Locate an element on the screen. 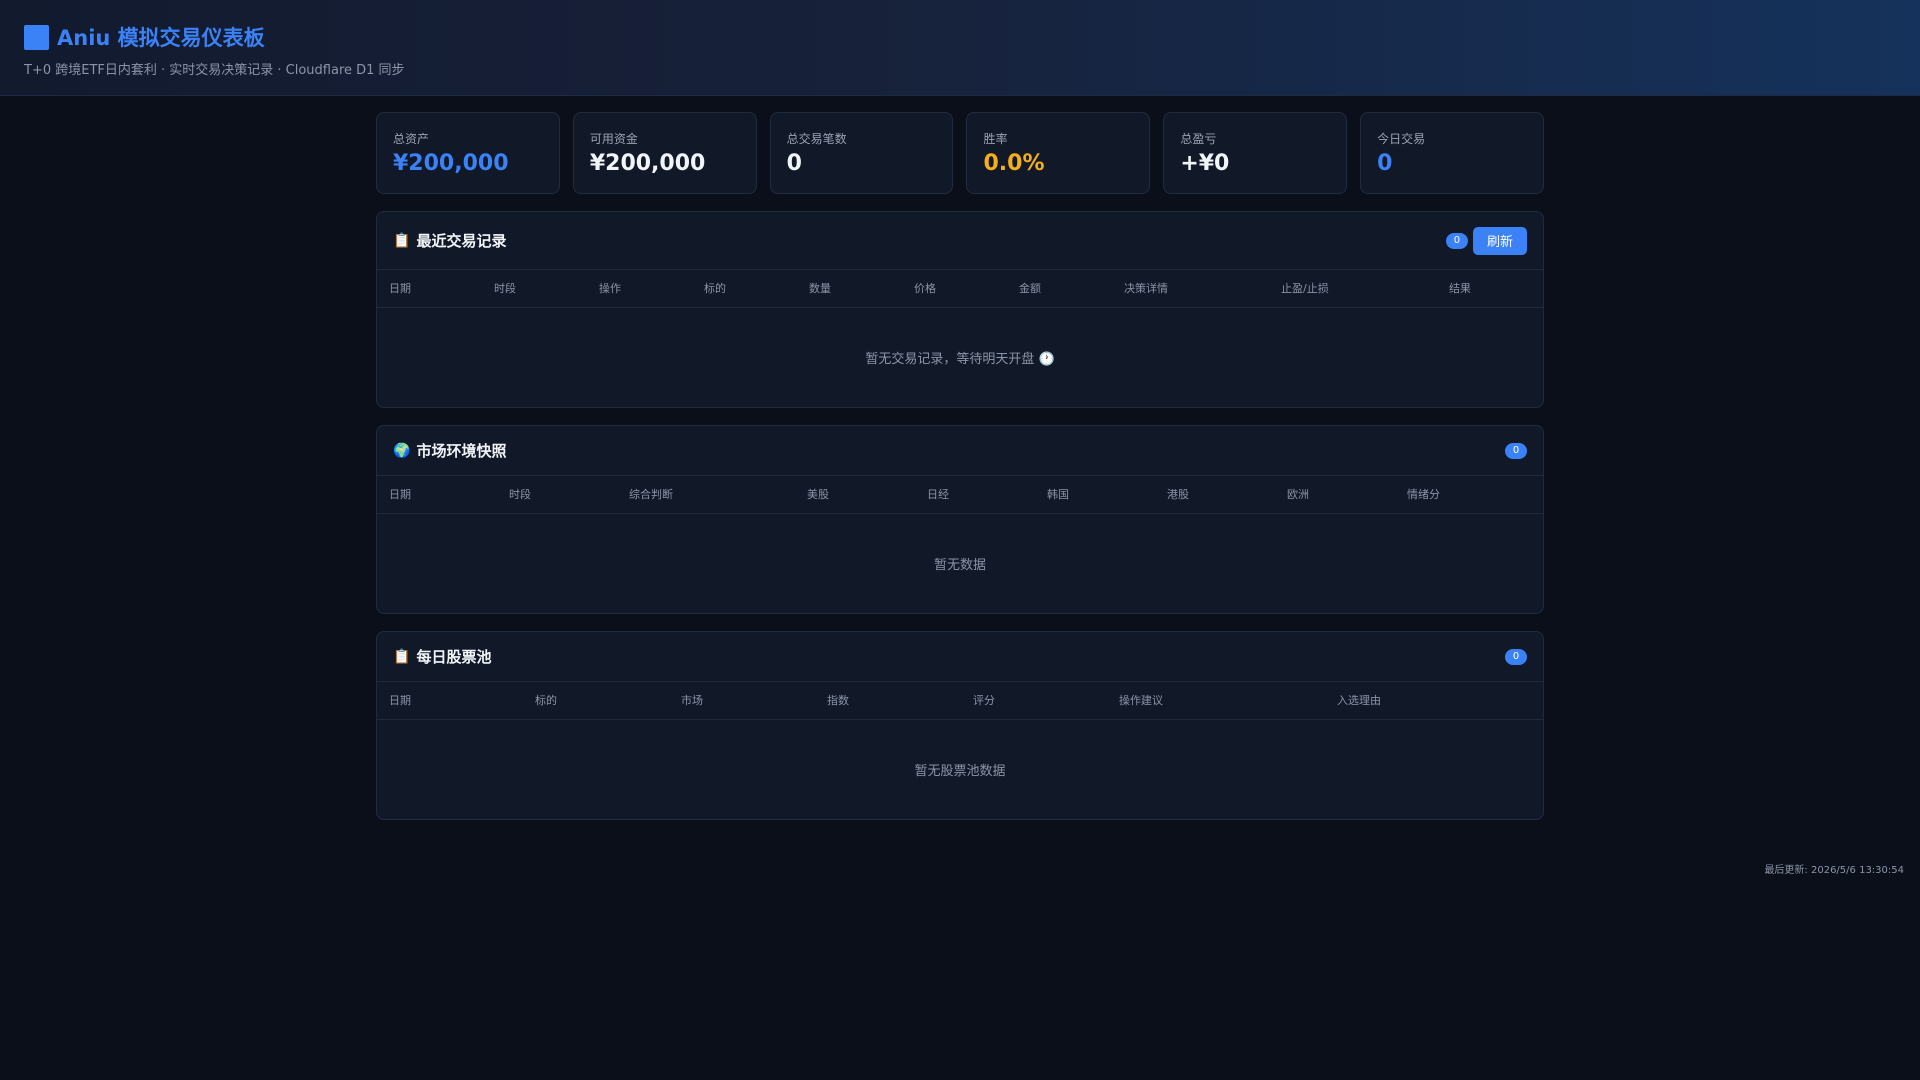  stat-card-total-trades: 总交易笔数 0 is located at coordinates (861, 153).